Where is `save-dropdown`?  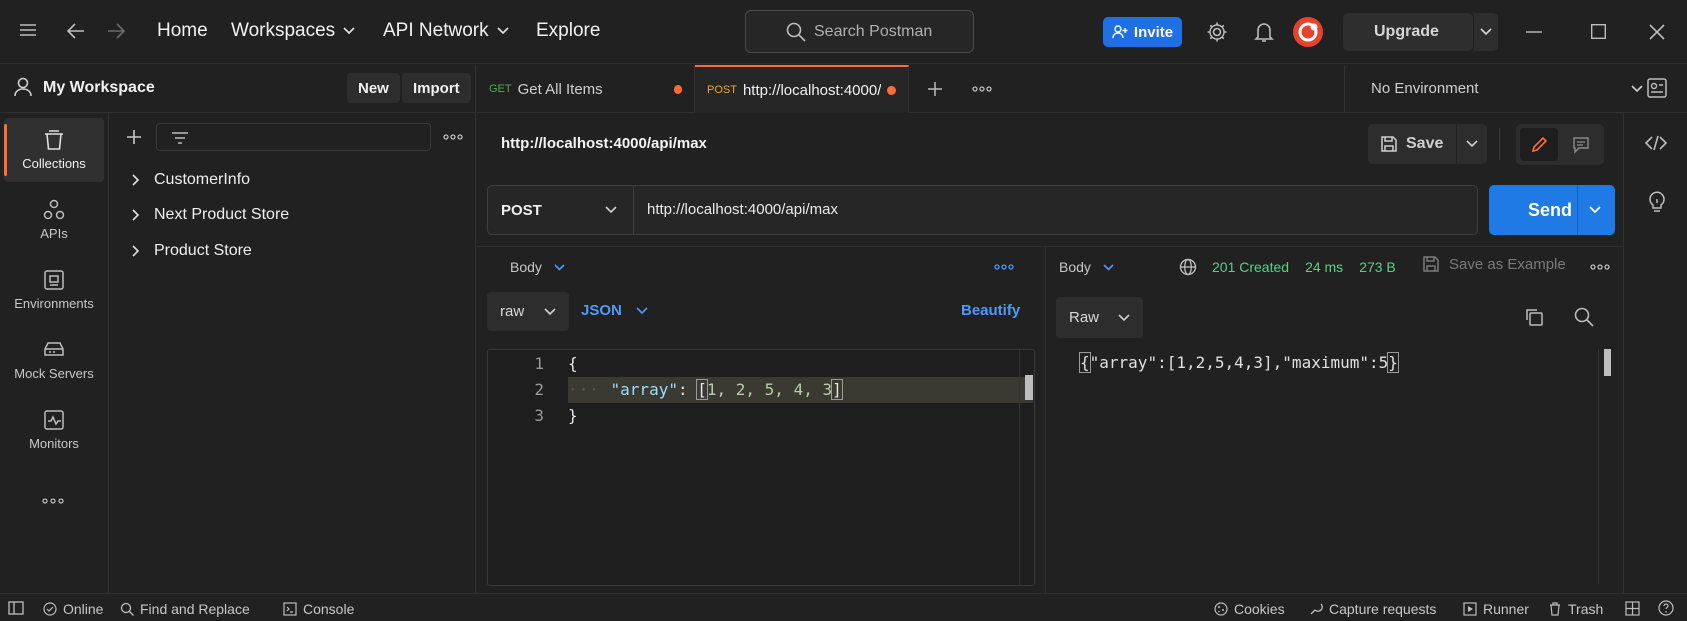
save-dropdown is located at coordinates (1472, 144).